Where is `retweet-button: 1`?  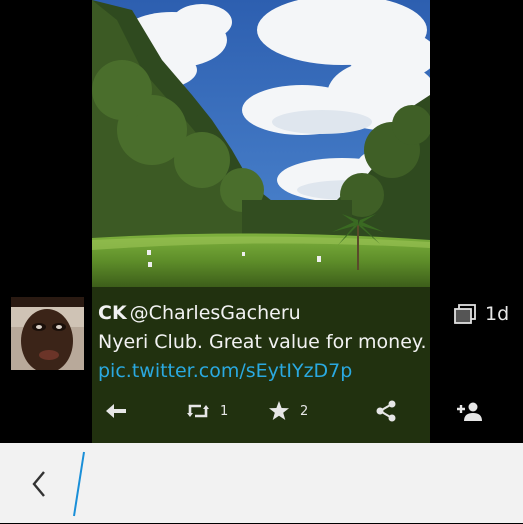 retweet-button: 1 is located at coordinates (207, 411).